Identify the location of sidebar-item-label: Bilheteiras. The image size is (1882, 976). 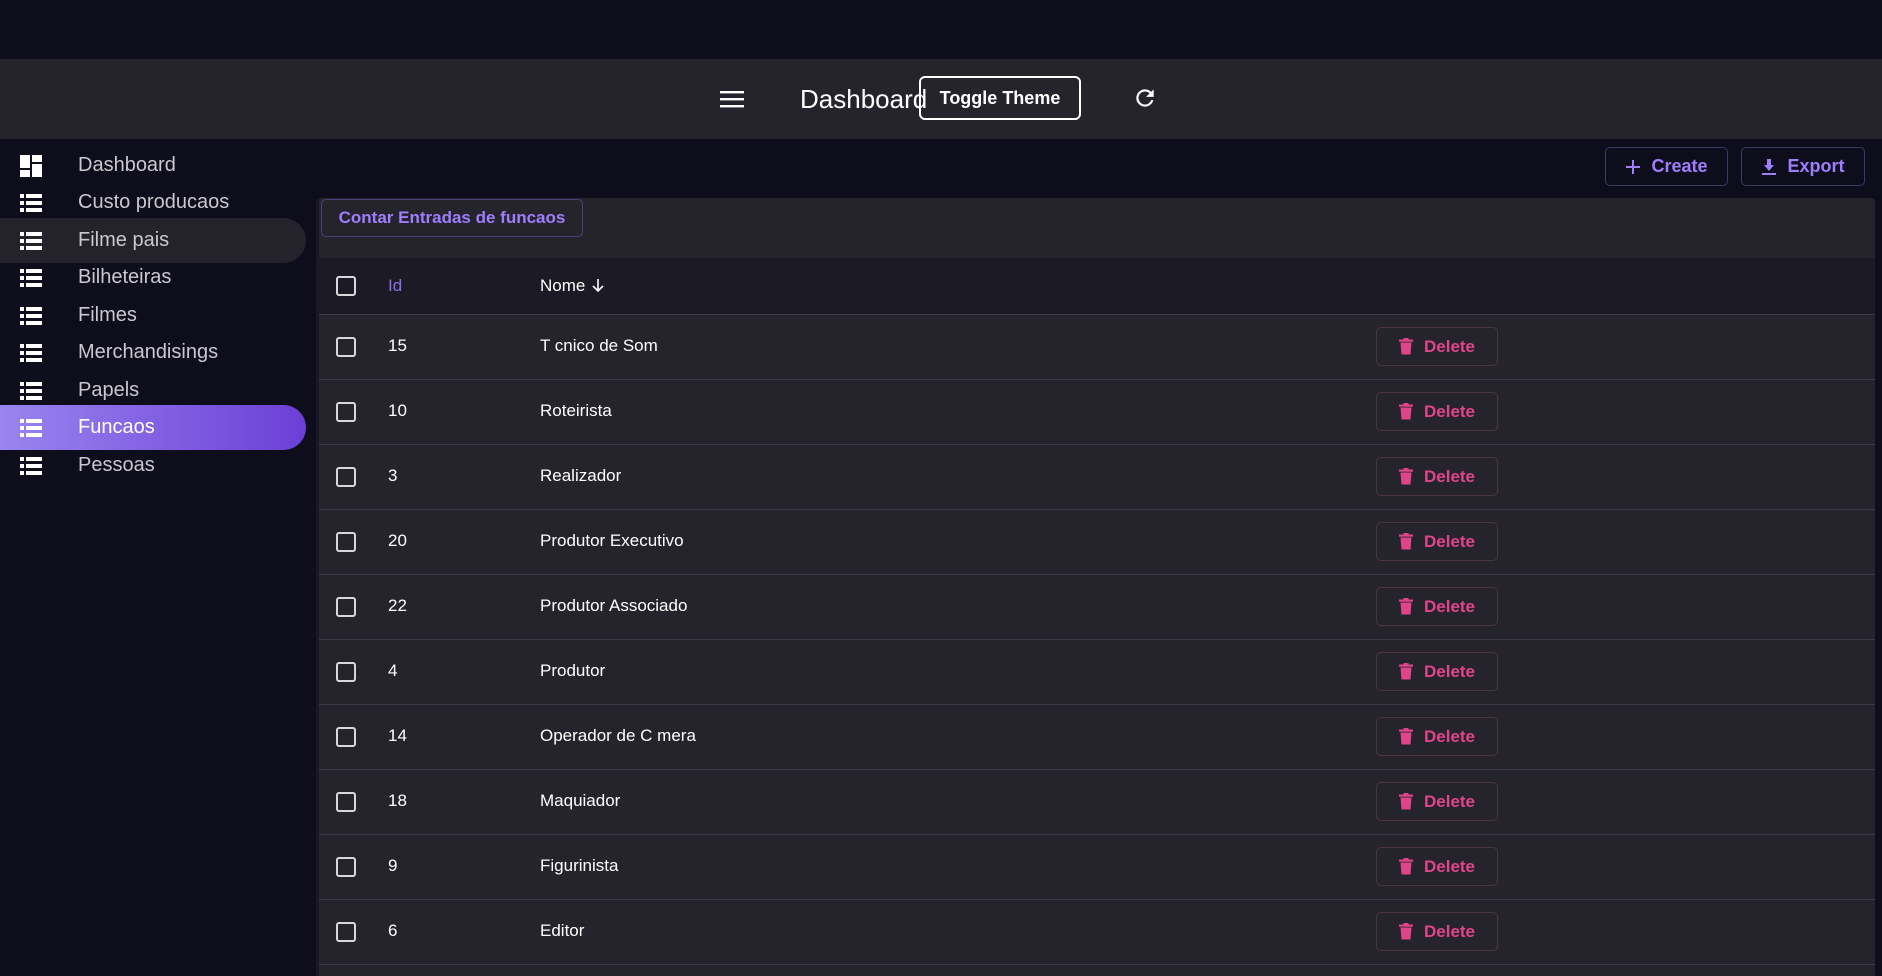
(125, 277).